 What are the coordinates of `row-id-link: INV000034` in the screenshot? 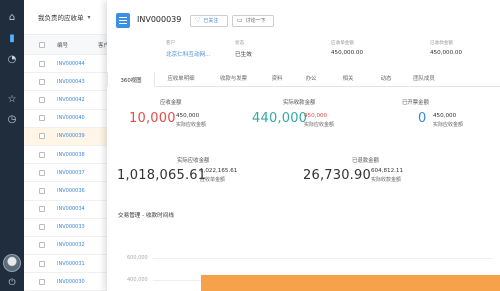 It's located at (71, 209).